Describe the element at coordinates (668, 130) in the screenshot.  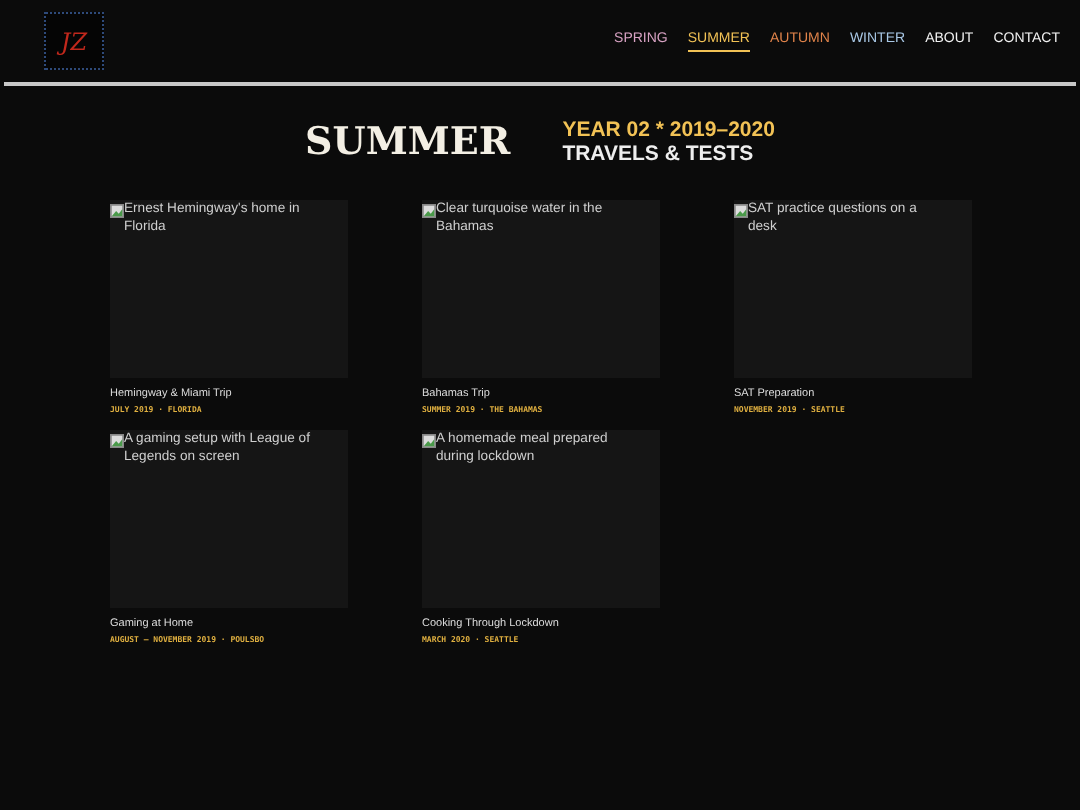
I see `year-label: YEAR 02 * 2019–2020` at that location.